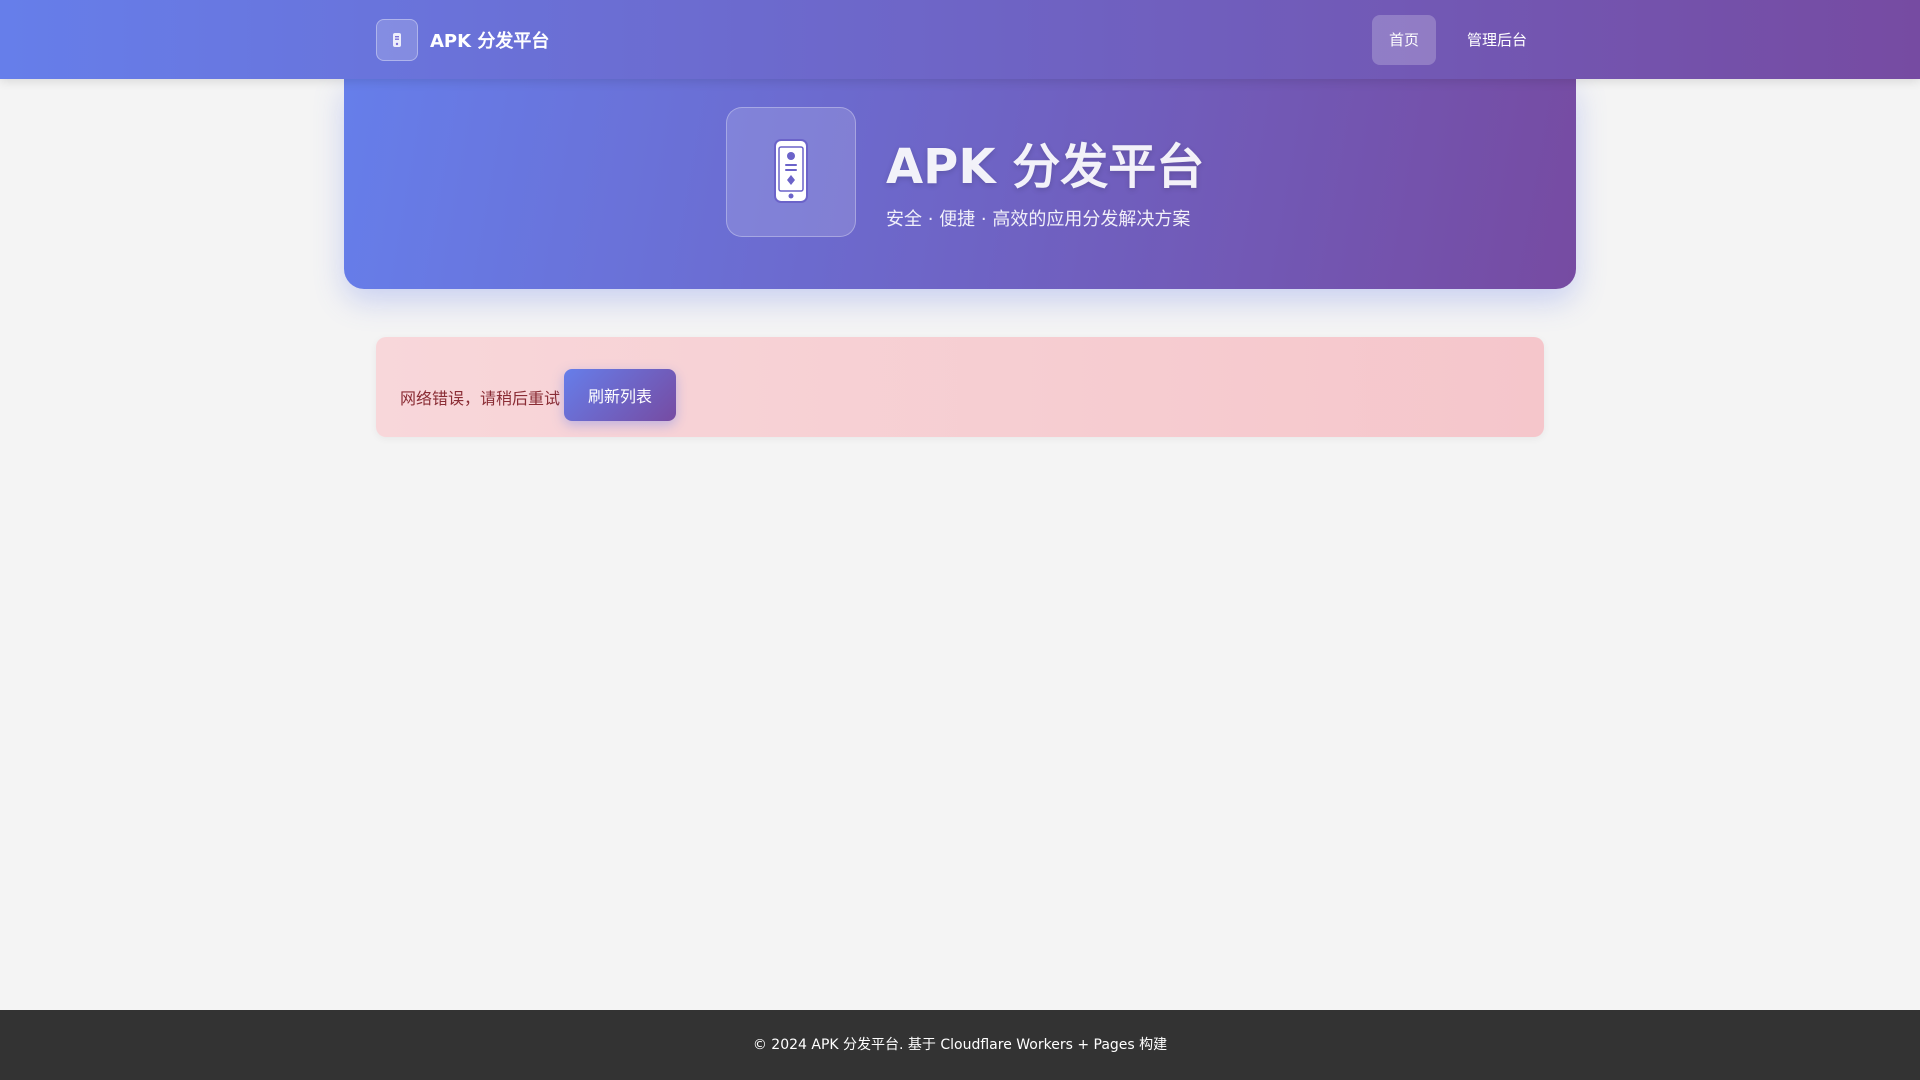 This screenshot has height=1080, width=1920. What do you see at coordinates (480, 398) in the screenshot?
I see `error-message: 网络错误，请稍后重试` at bounding box center [480, 398].